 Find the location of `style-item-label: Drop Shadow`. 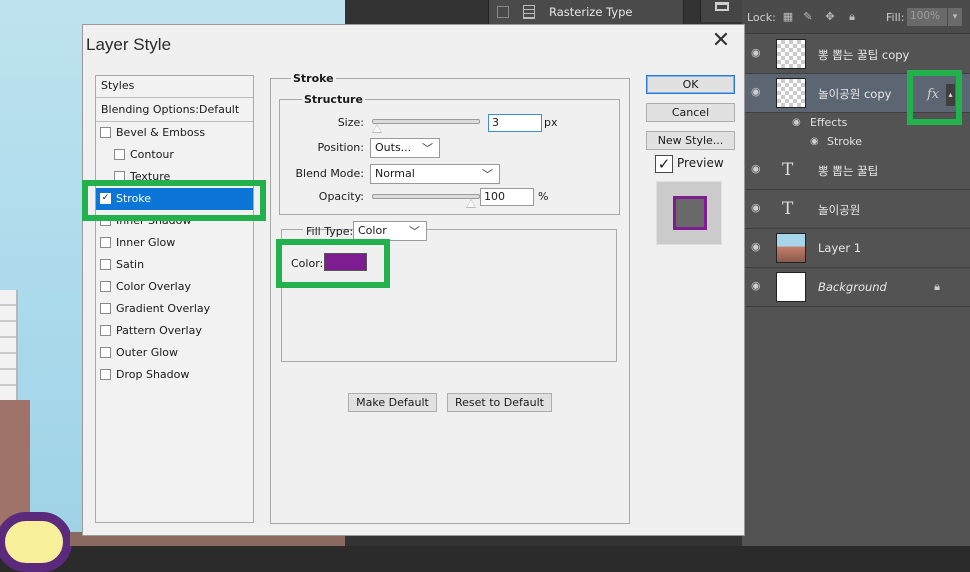

style-item-label: Drop Shadow is located at coordinates (153, 374).